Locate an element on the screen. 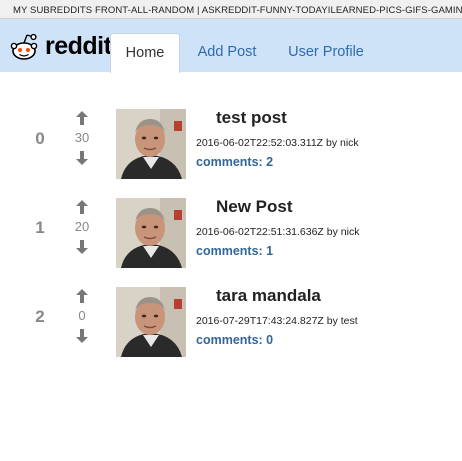 This screenshot has height=461, width=462. vote-controls: 20 is located at coordinates (82, 234).